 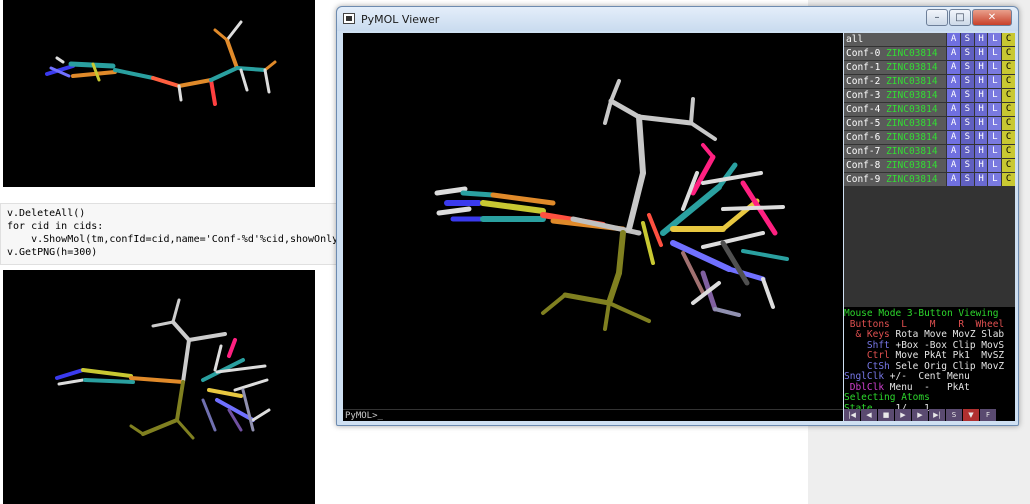 I want to click on minimize-icon: –, so click(x=937, y=17).